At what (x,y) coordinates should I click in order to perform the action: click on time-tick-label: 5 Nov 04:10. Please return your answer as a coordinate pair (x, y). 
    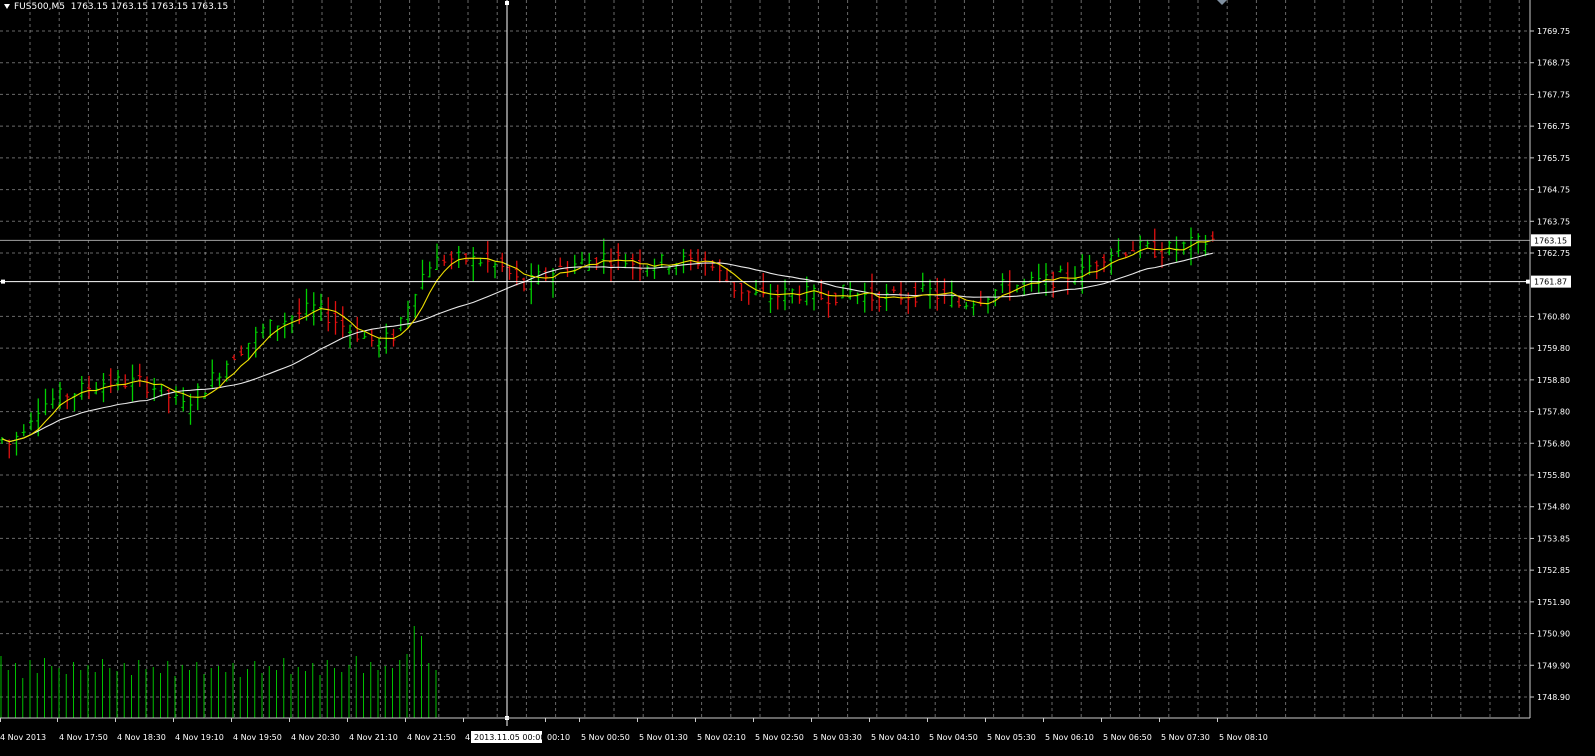
    Looking at the image, I should click on (895, 737).